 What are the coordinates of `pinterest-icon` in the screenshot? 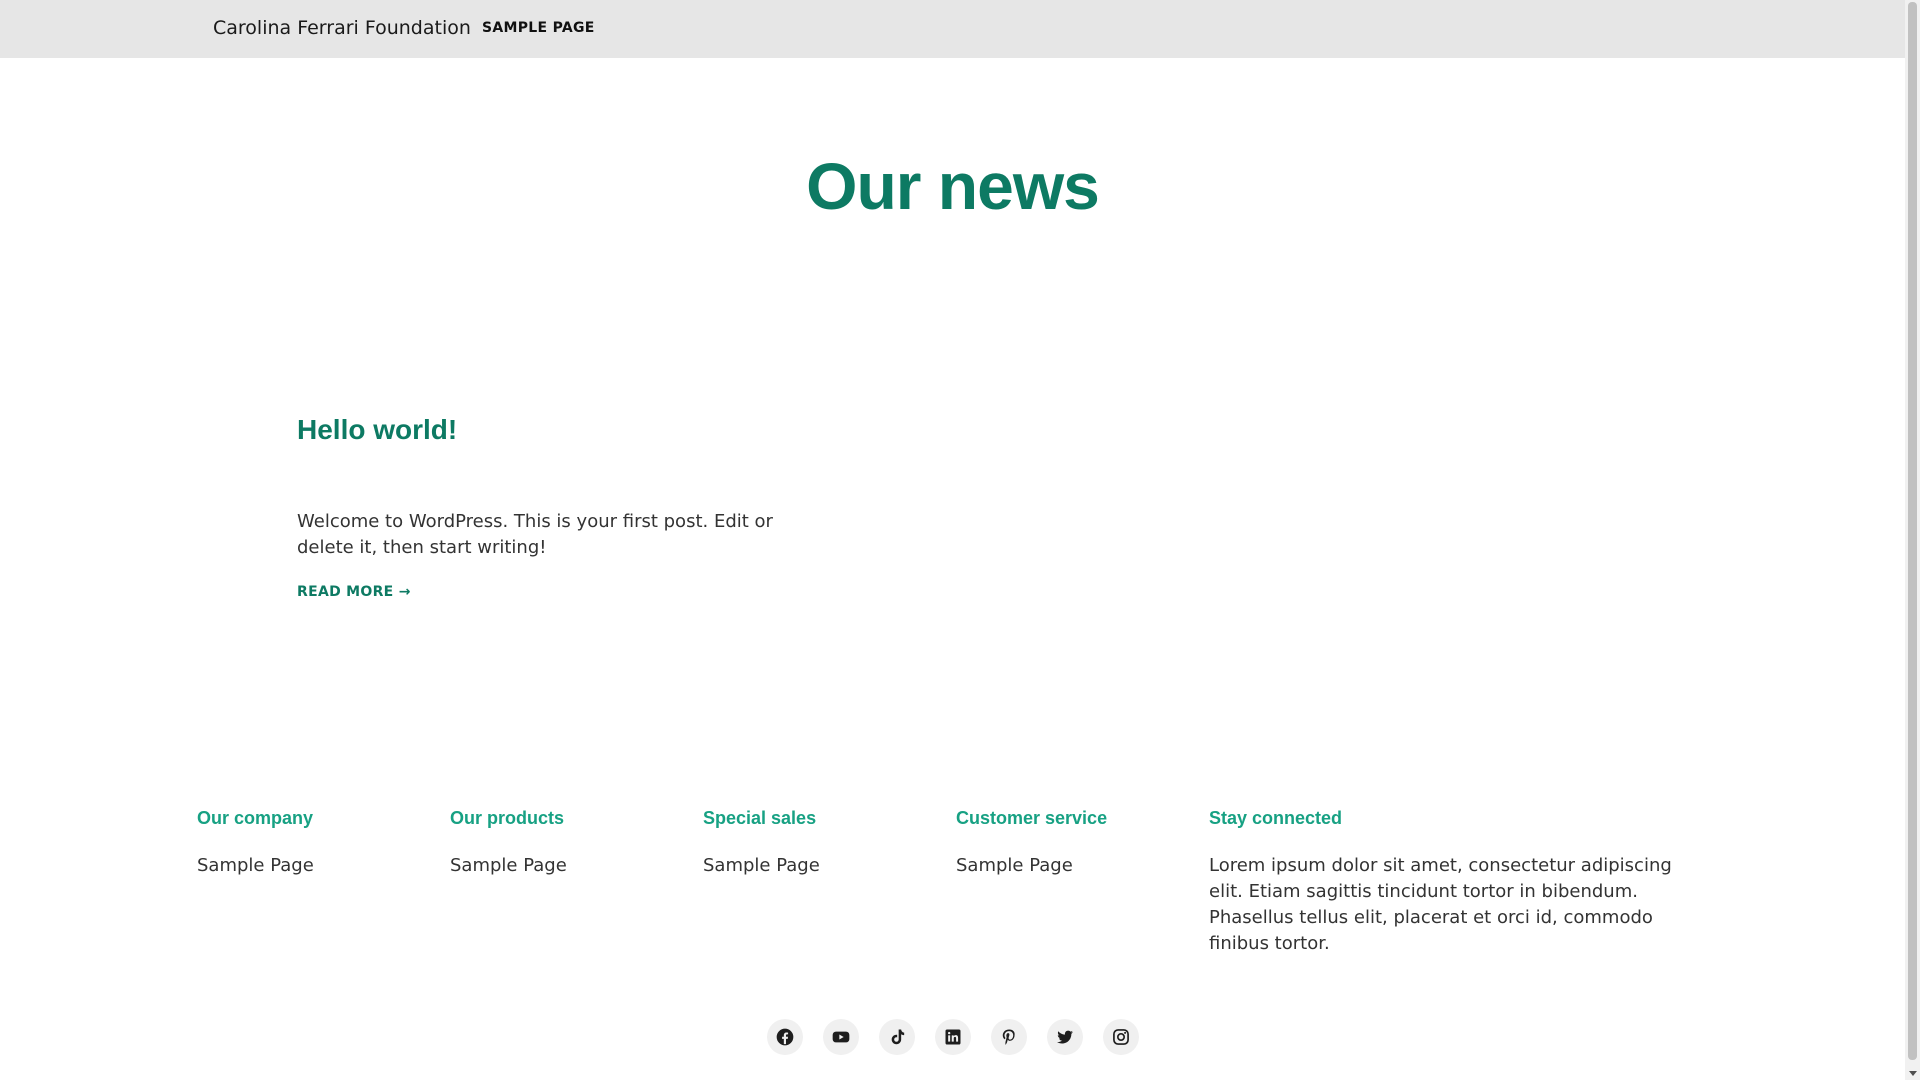 It's located at (1008, 1037).